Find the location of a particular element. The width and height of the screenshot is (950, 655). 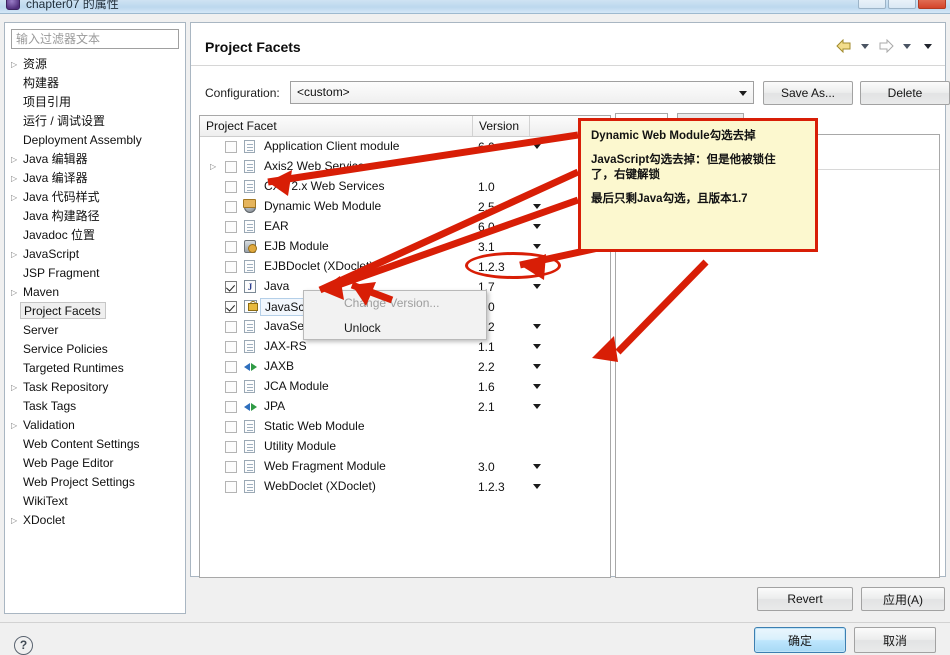

facet-name-cell: EAR is located at coordinates (276, 227).